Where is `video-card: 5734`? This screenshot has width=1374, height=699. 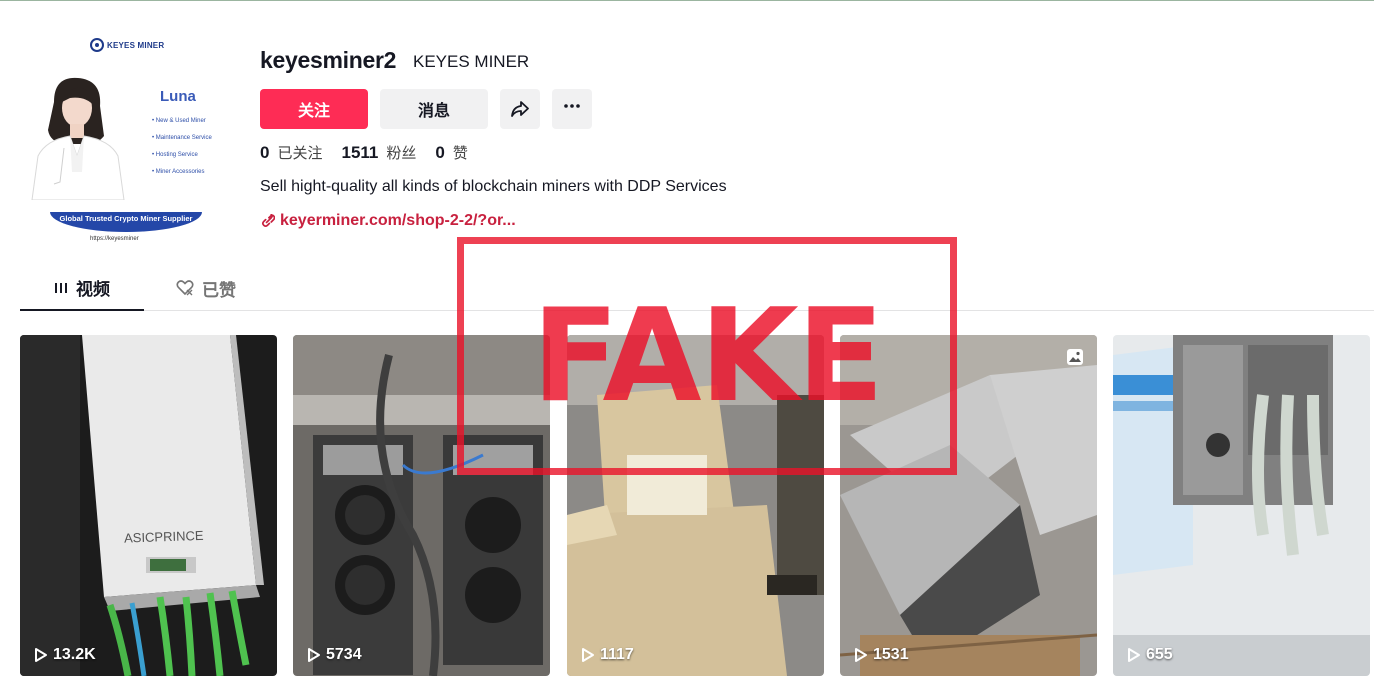
video-card: 5734 is located at coordinates (421, 505).